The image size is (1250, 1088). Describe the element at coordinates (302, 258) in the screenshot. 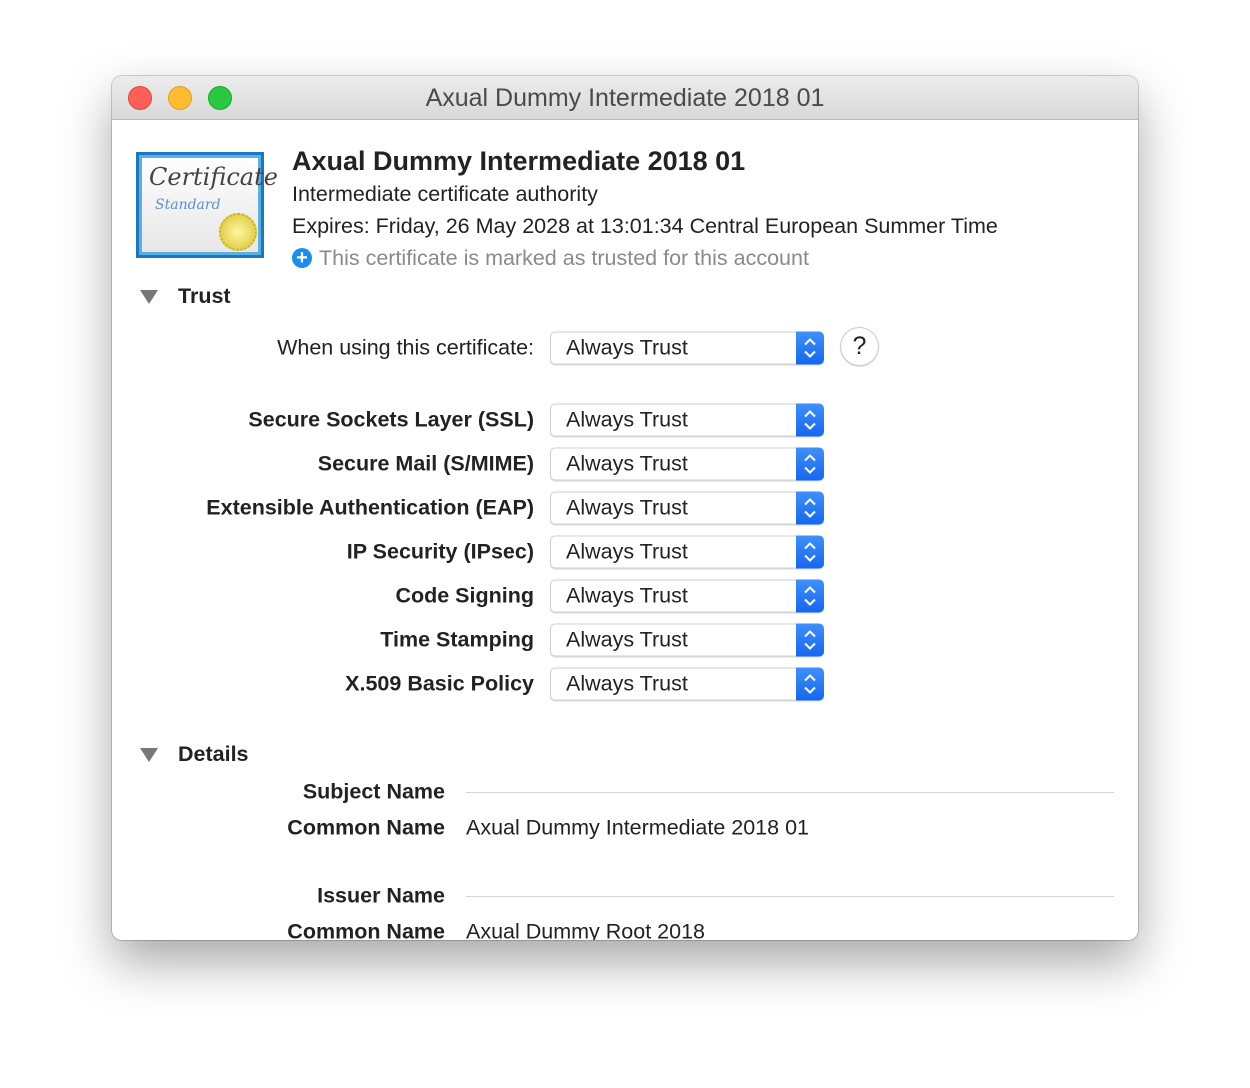

I see `plus-circle-icon: +` at that location.